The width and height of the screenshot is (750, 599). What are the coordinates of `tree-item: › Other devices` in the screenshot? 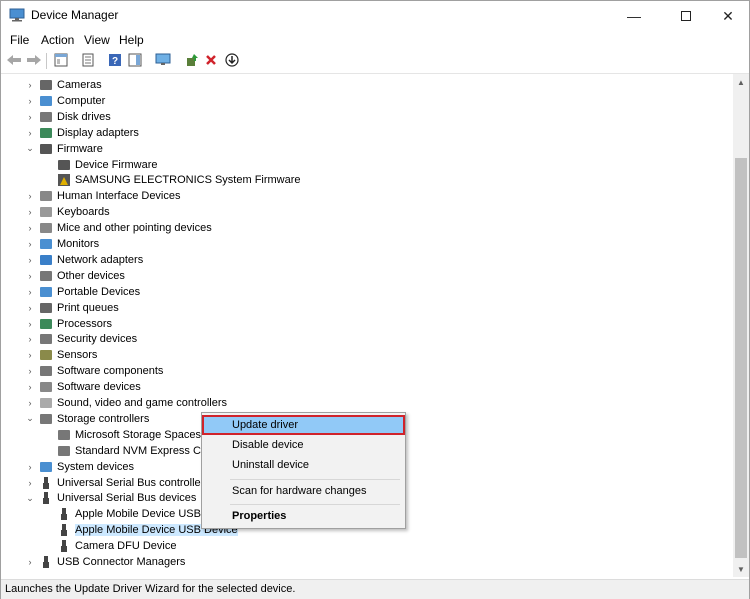 It's located at (77, 276).